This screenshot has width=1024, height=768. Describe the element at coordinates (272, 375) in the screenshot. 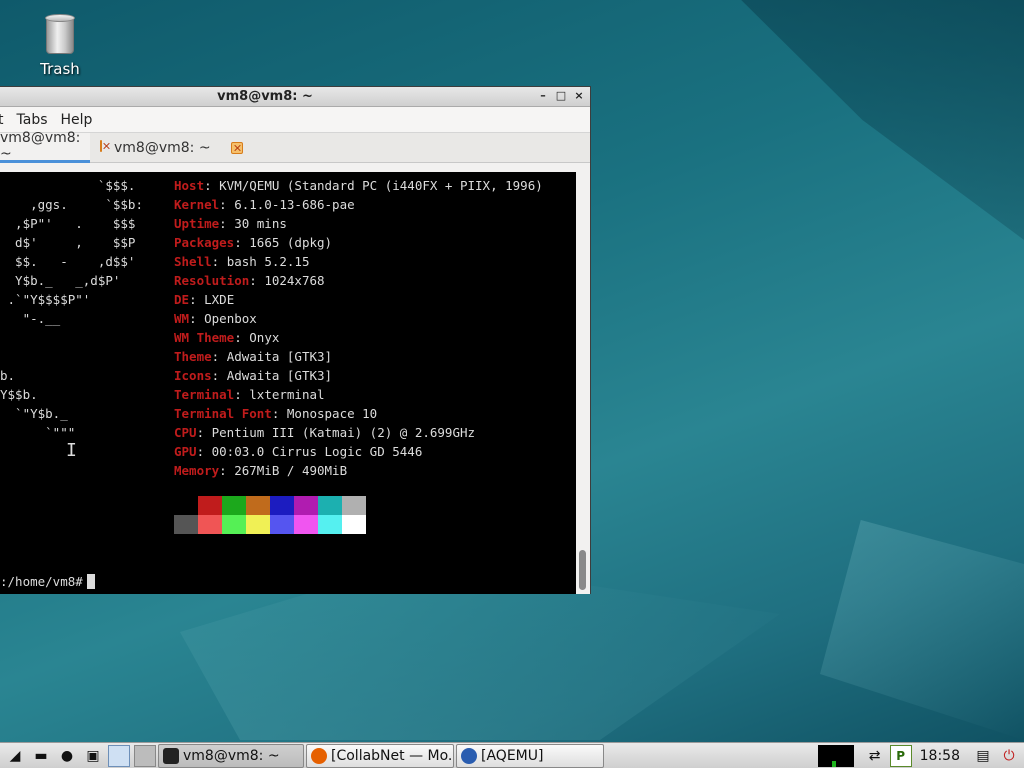

I see `info-value: : Adwaita [GTK3]` at that location.